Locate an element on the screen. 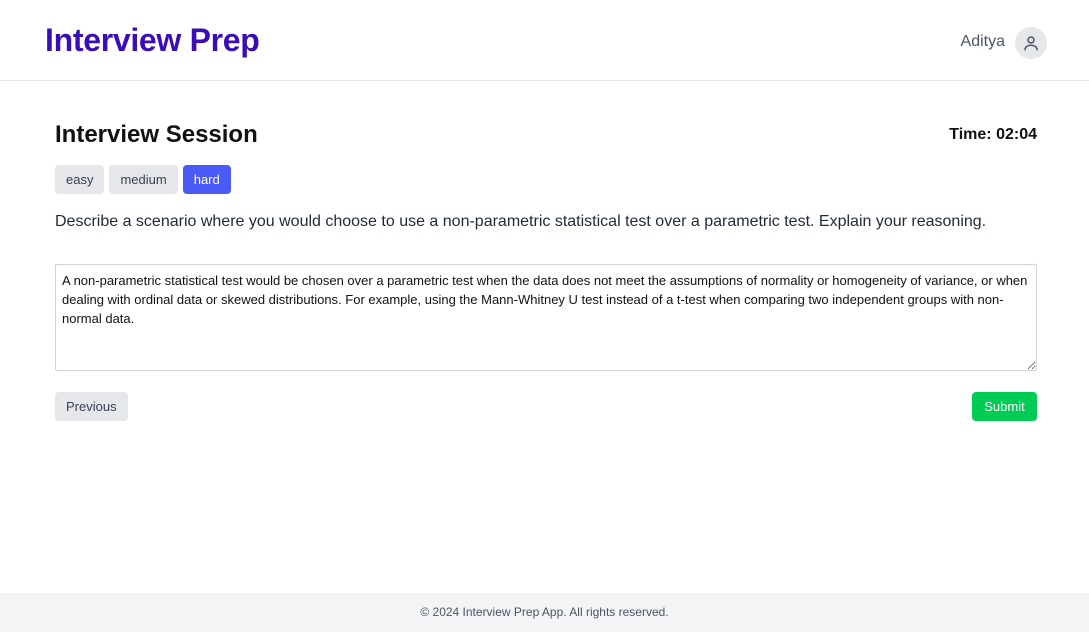 The image size is (1089, 632). avatar is located at coordinates (1031, 43).